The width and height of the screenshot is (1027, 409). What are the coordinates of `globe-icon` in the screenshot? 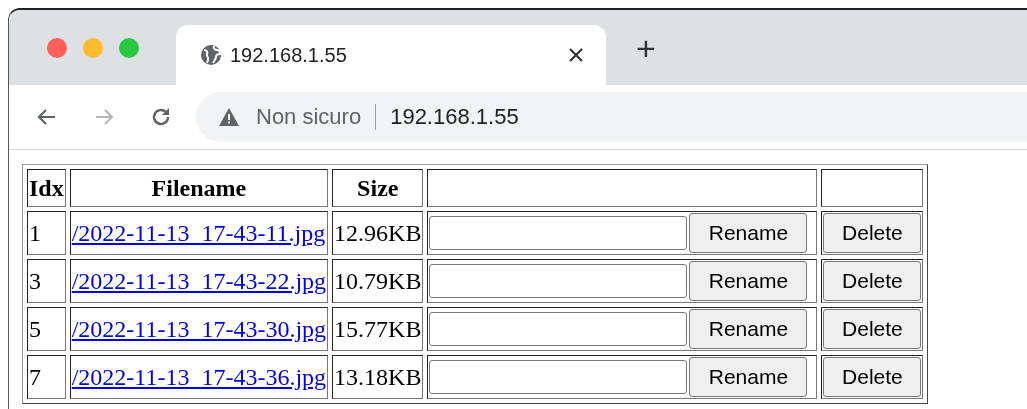 It's located at (211, 55).